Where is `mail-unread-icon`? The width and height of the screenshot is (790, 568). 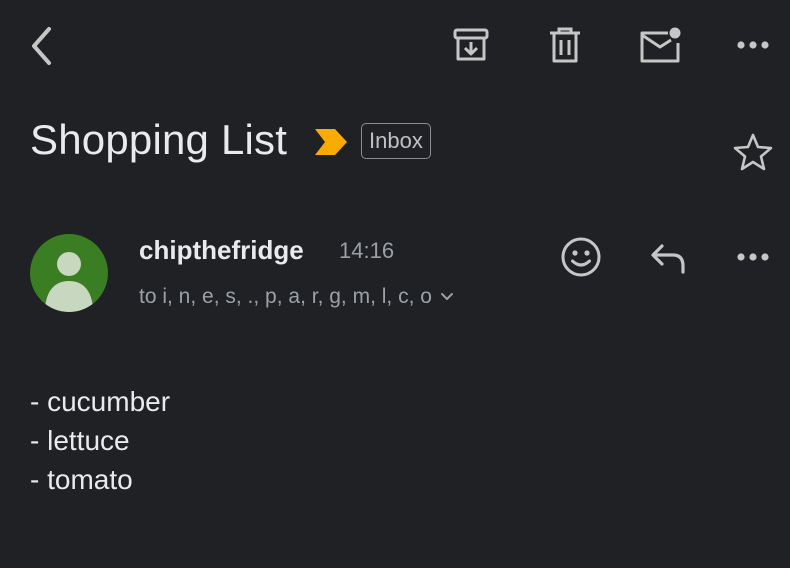 mail-unread-icon is located at coordinates (660, 45).